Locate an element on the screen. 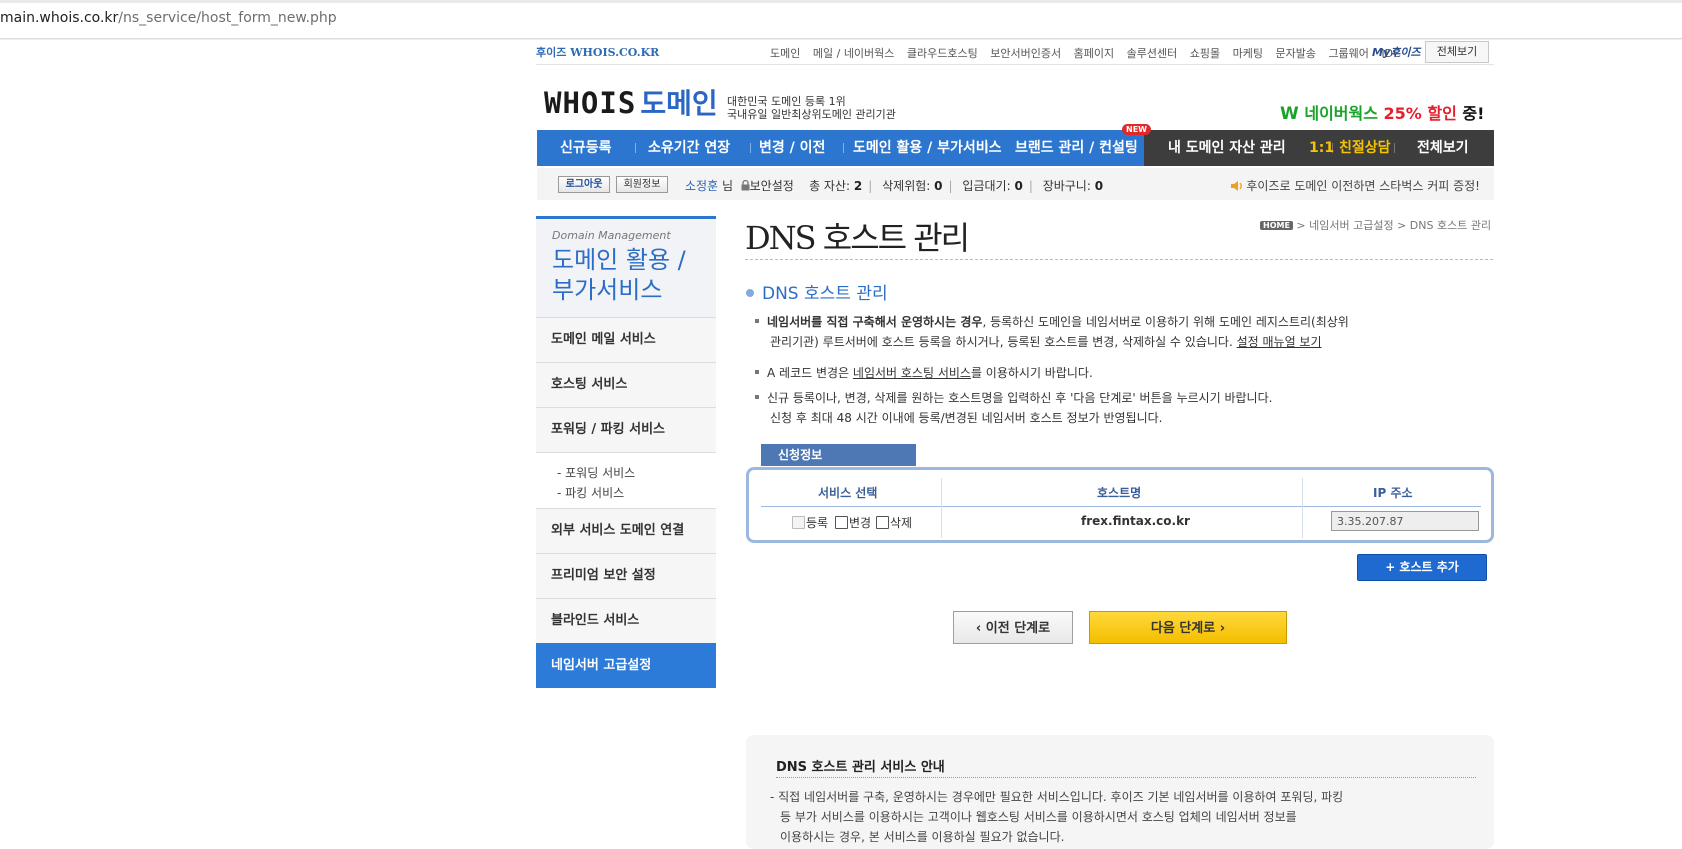 This screenshot has width=1682, height=849. top-link-groupware: 그룹웨어 is located at coordinates (1348, 53).